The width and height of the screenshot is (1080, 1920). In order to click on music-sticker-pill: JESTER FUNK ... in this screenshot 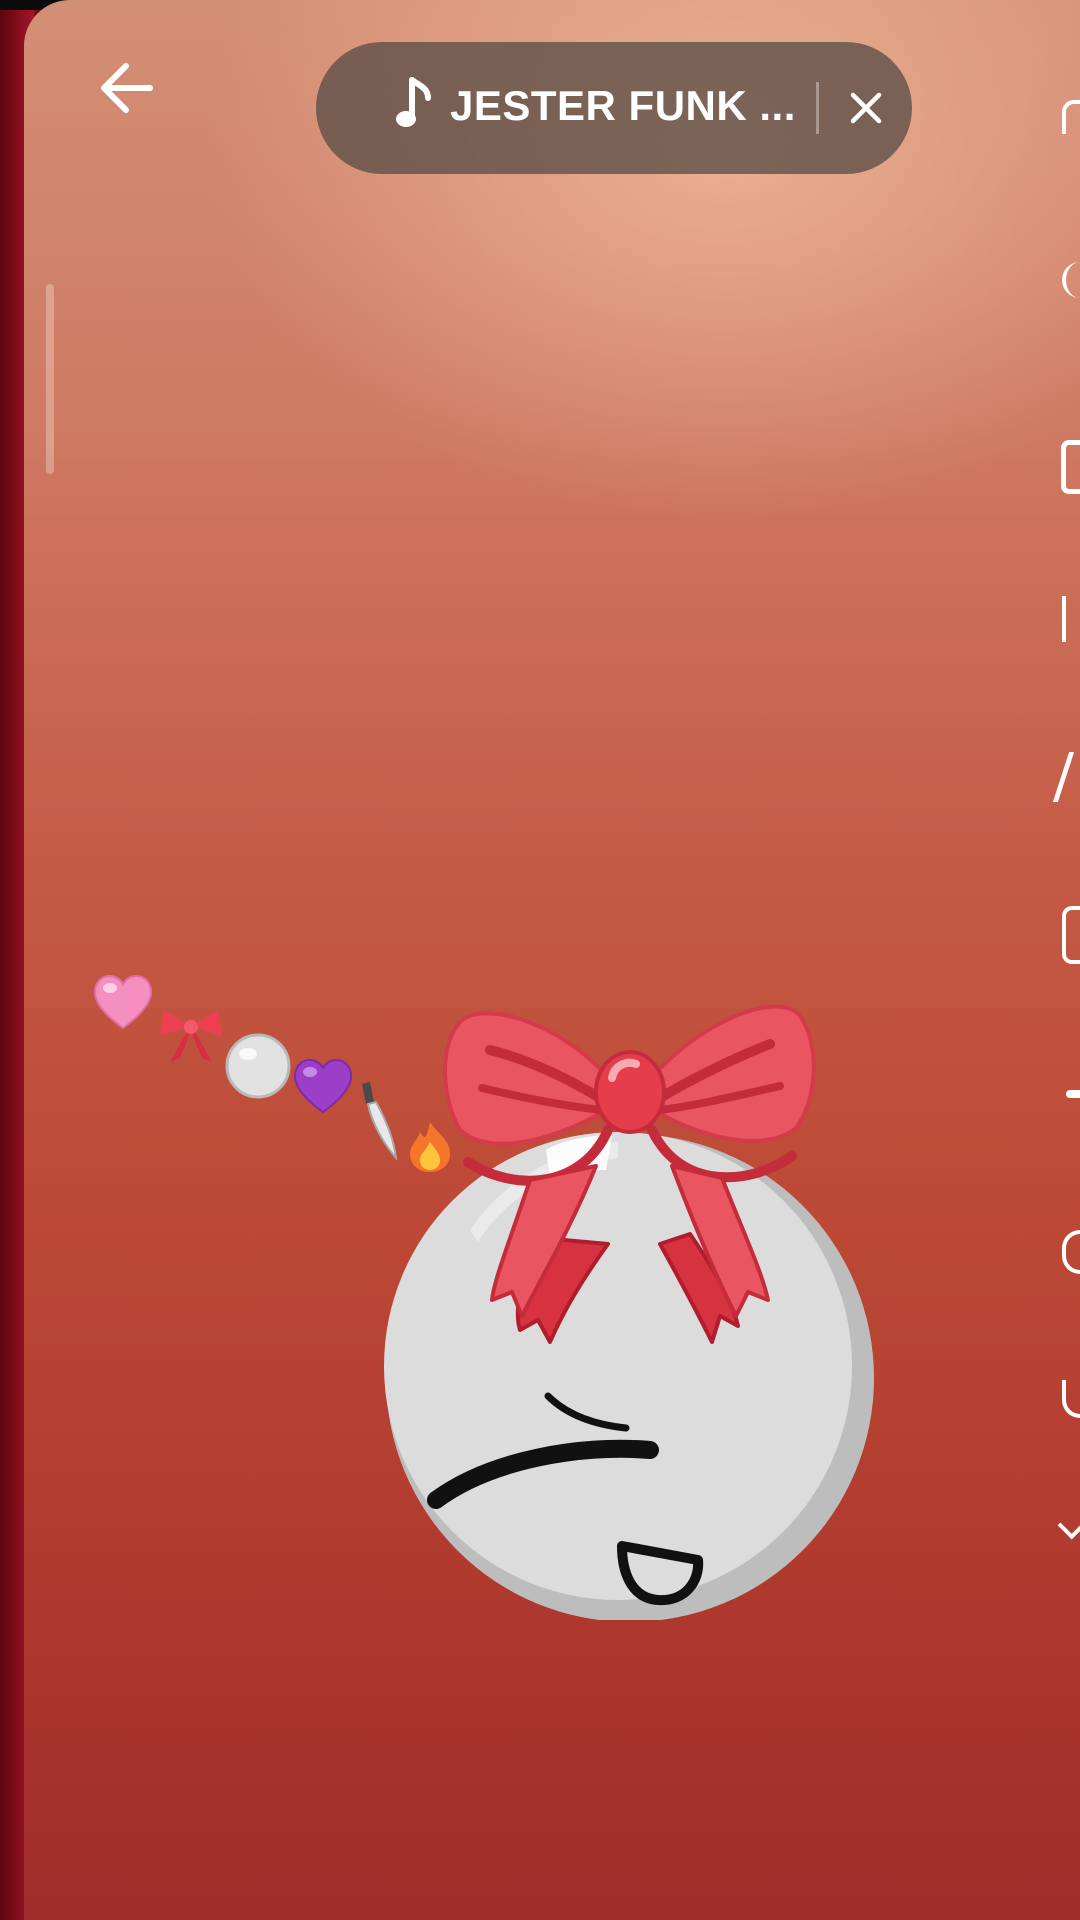, I will do `click(614, 108)`.